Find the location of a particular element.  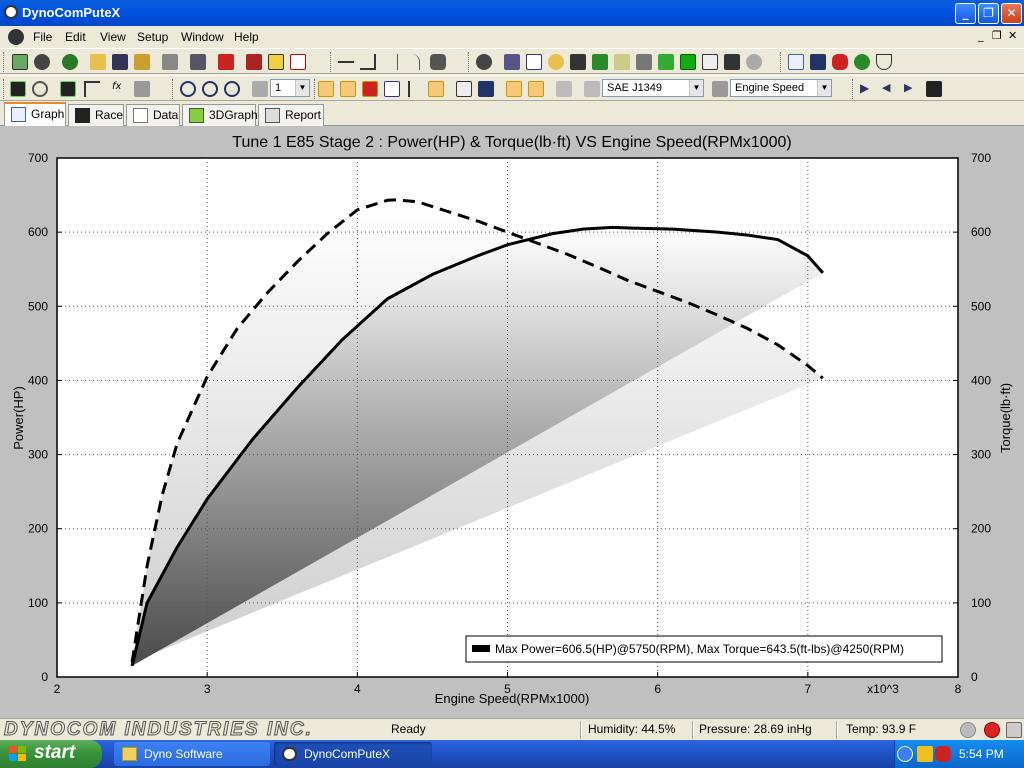

tab-graph: Graph is located at coordinates (35, 114).